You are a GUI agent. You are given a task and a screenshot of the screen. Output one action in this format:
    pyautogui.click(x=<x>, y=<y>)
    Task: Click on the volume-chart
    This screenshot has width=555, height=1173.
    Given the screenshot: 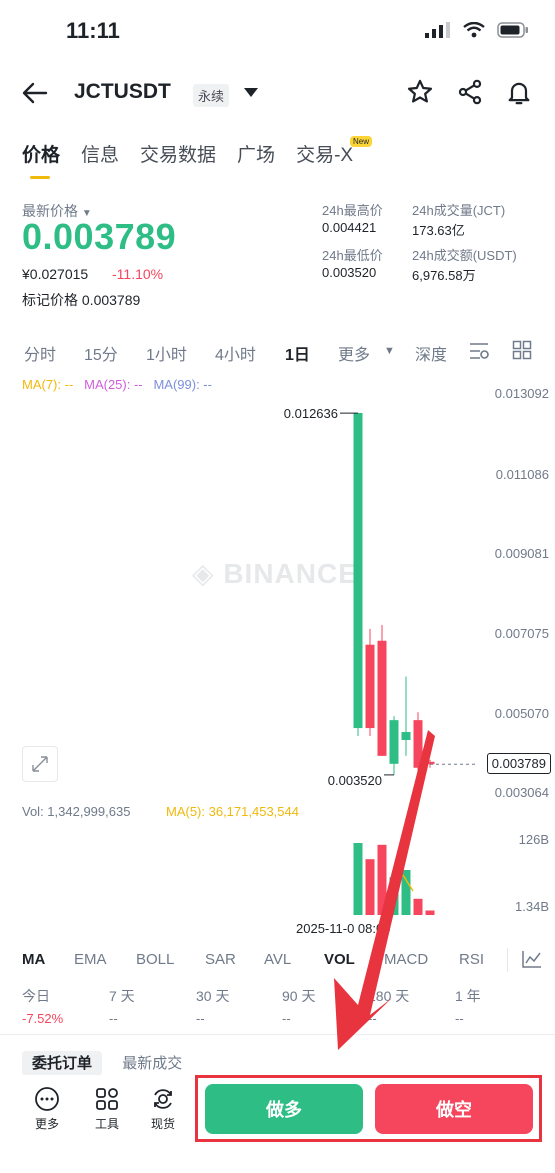 What is the action you would take?
    pyautogui.click(x=394, y=879)
    